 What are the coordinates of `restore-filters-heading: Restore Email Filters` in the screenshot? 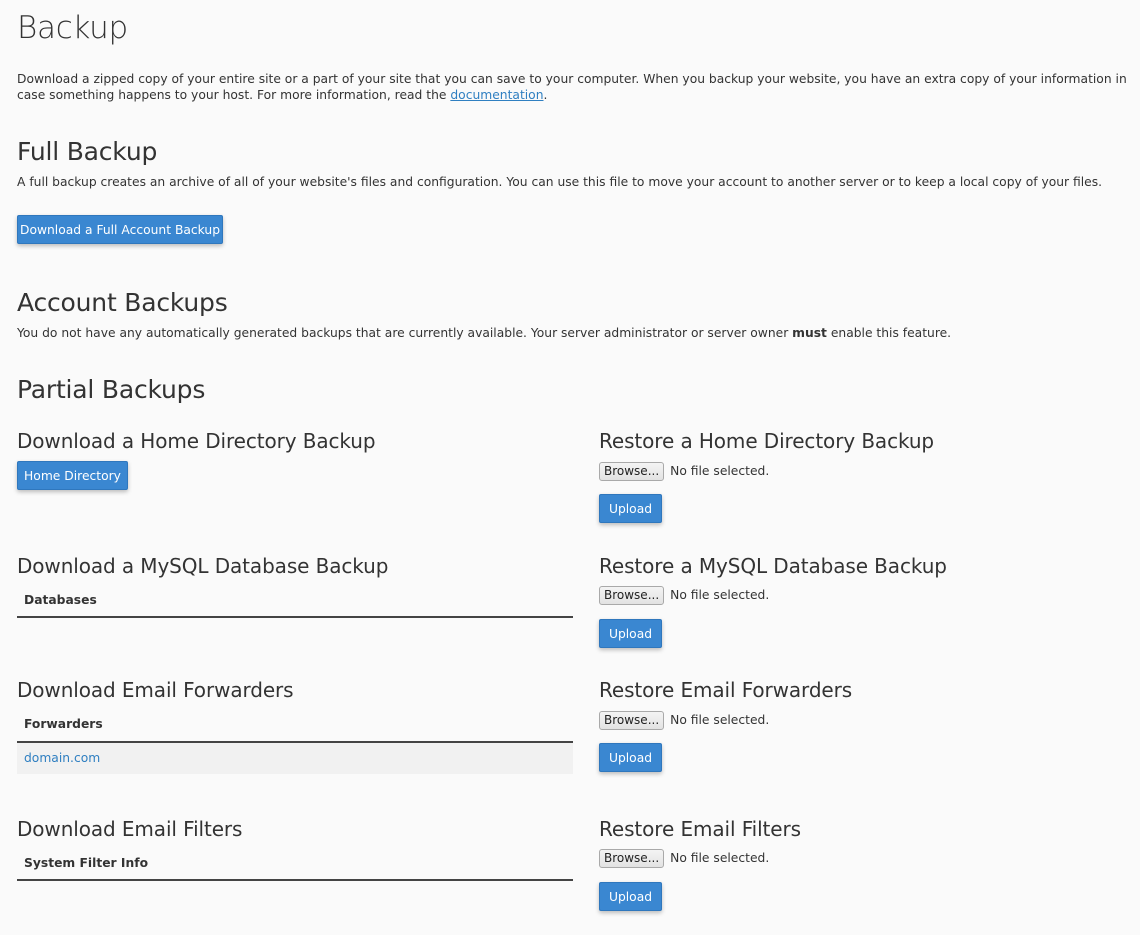 It's located at (700, 829).